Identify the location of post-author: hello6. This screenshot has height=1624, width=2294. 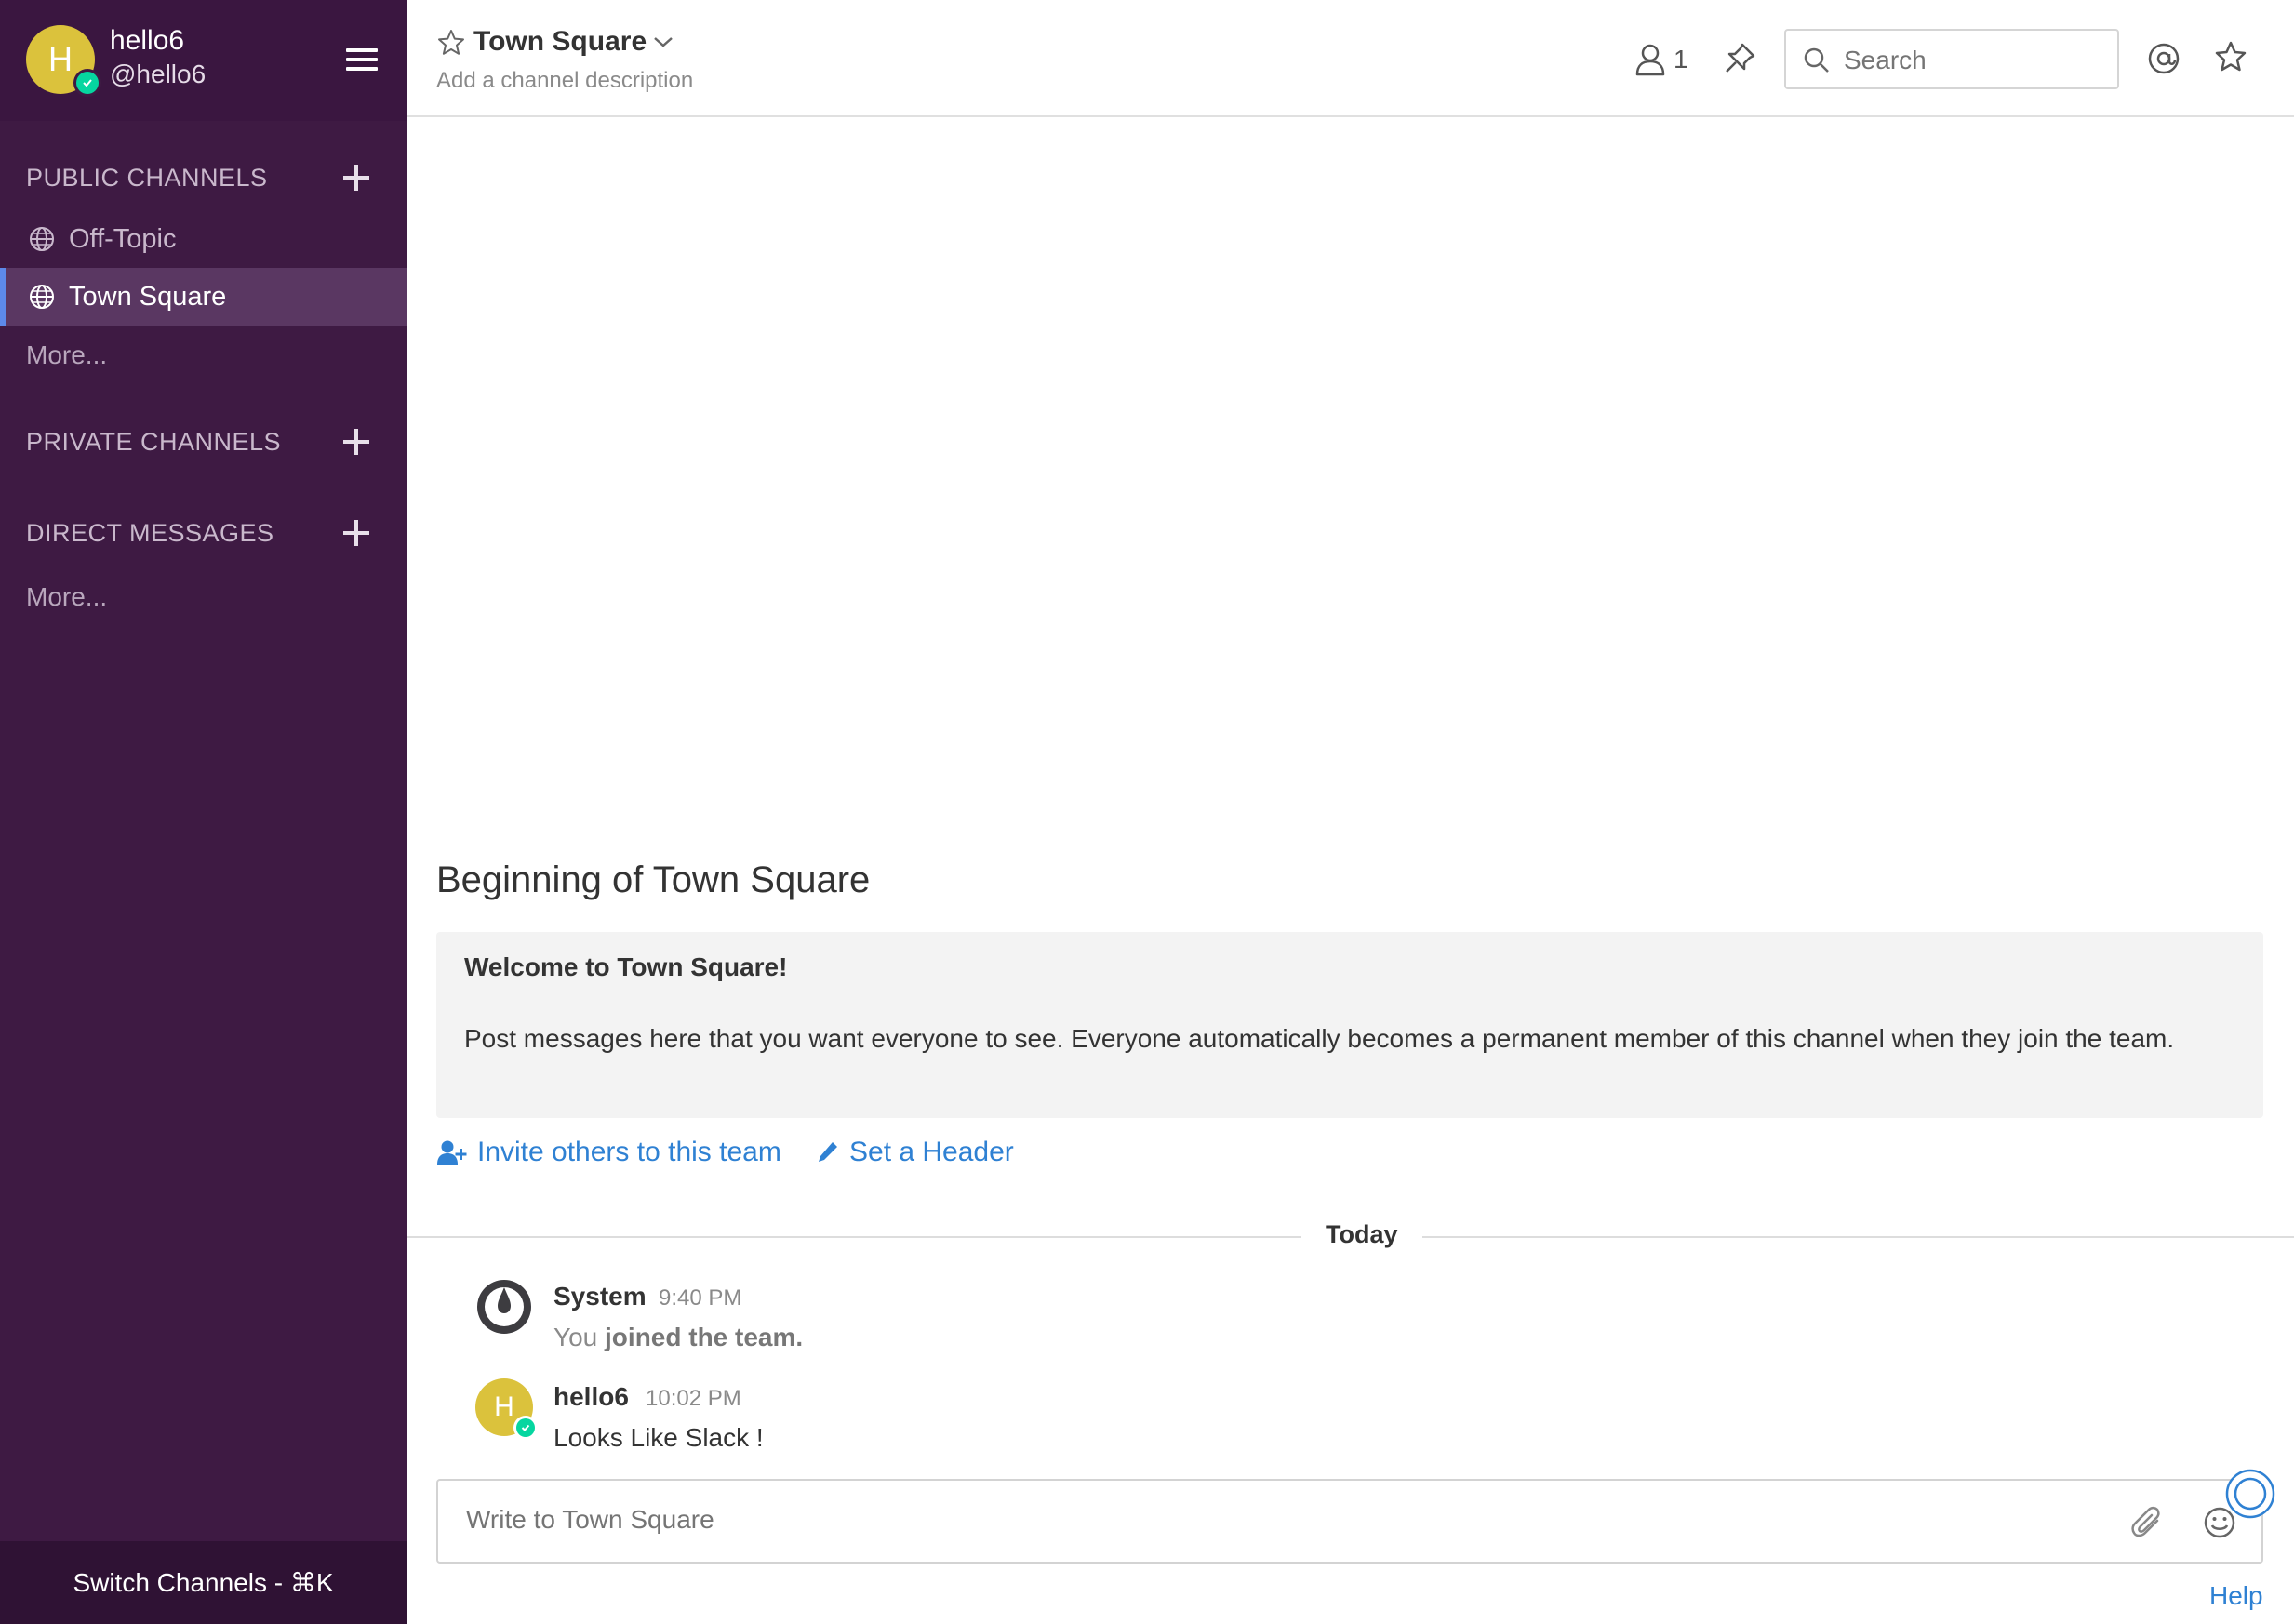
(591, 1397).